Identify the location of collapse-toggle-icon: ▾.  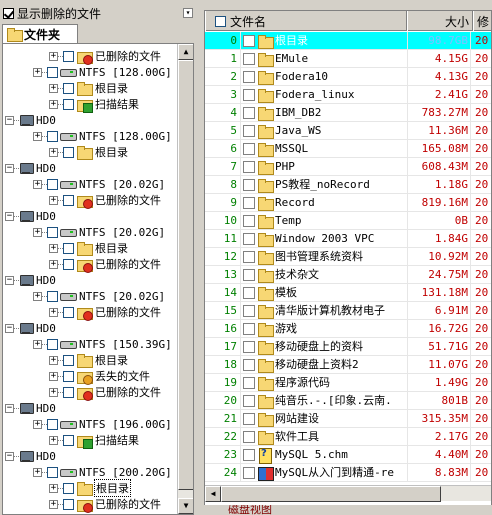
(188, 13).